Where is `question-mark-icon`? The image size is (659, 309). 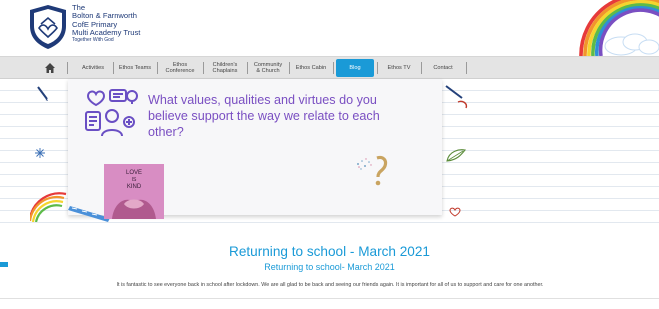
question-mark-icon is located at coordinates (372, 170).